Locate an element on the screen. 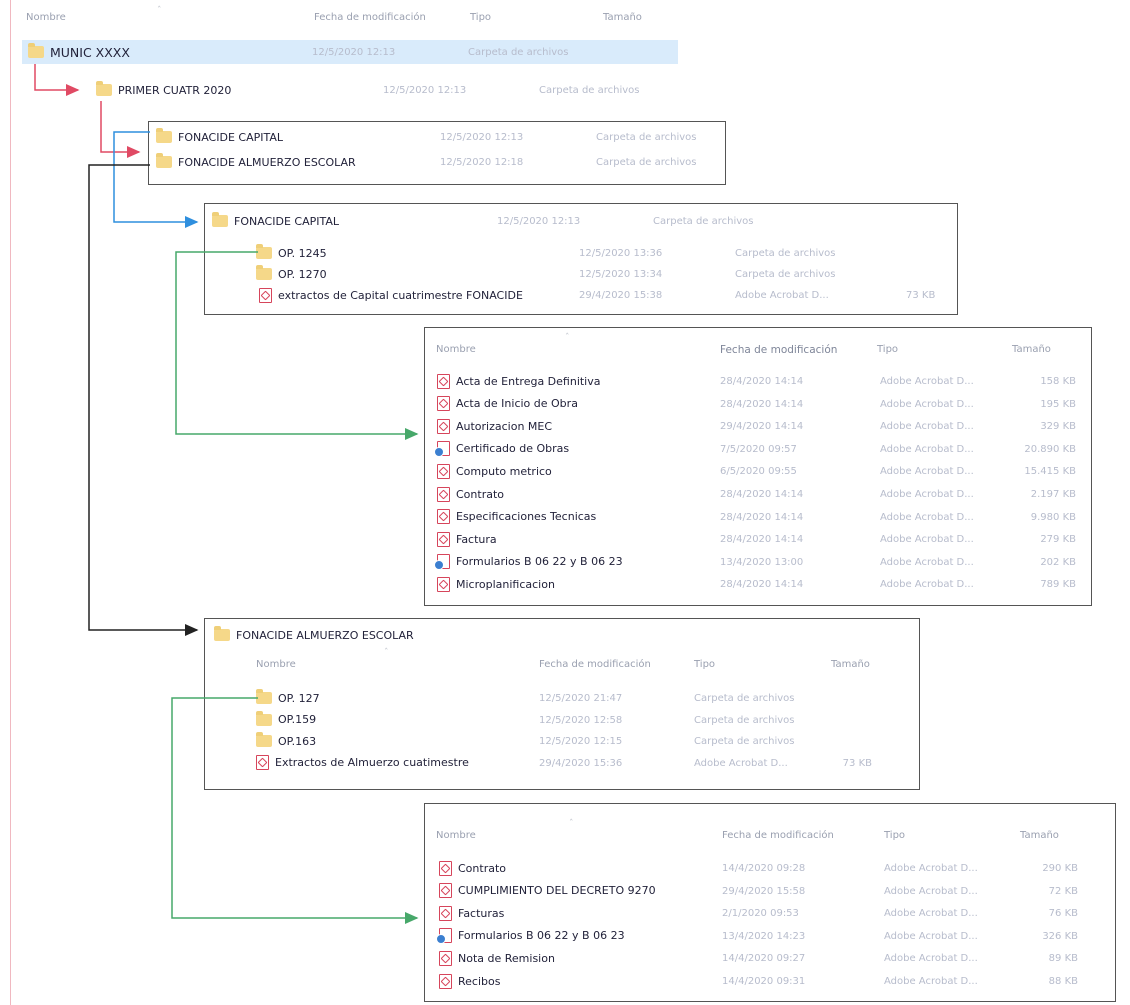  green-arrow-op127 is located at coordinates (295, 810).